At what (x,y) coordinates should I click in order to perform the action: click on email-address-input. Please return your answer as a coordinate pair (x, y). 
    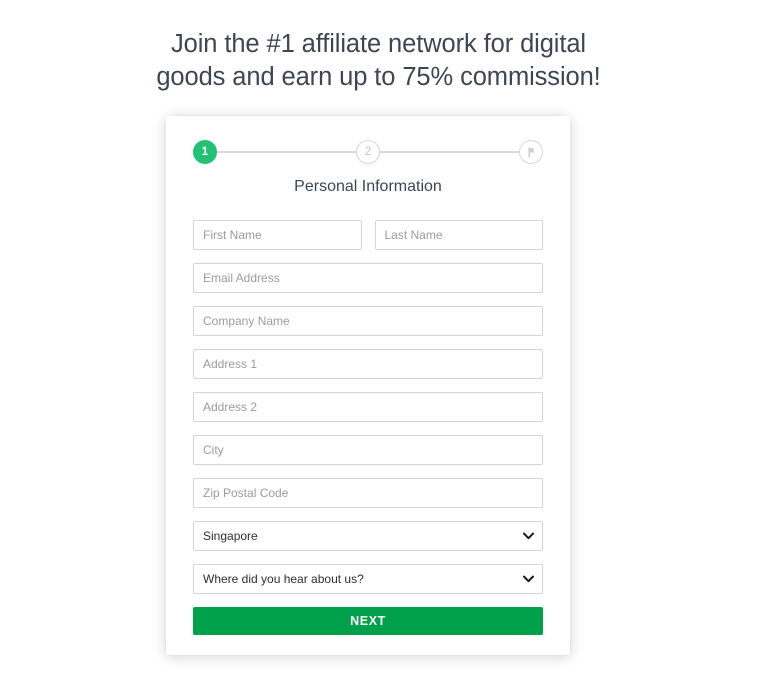
    Looking at the image, I should click on (368, 278).